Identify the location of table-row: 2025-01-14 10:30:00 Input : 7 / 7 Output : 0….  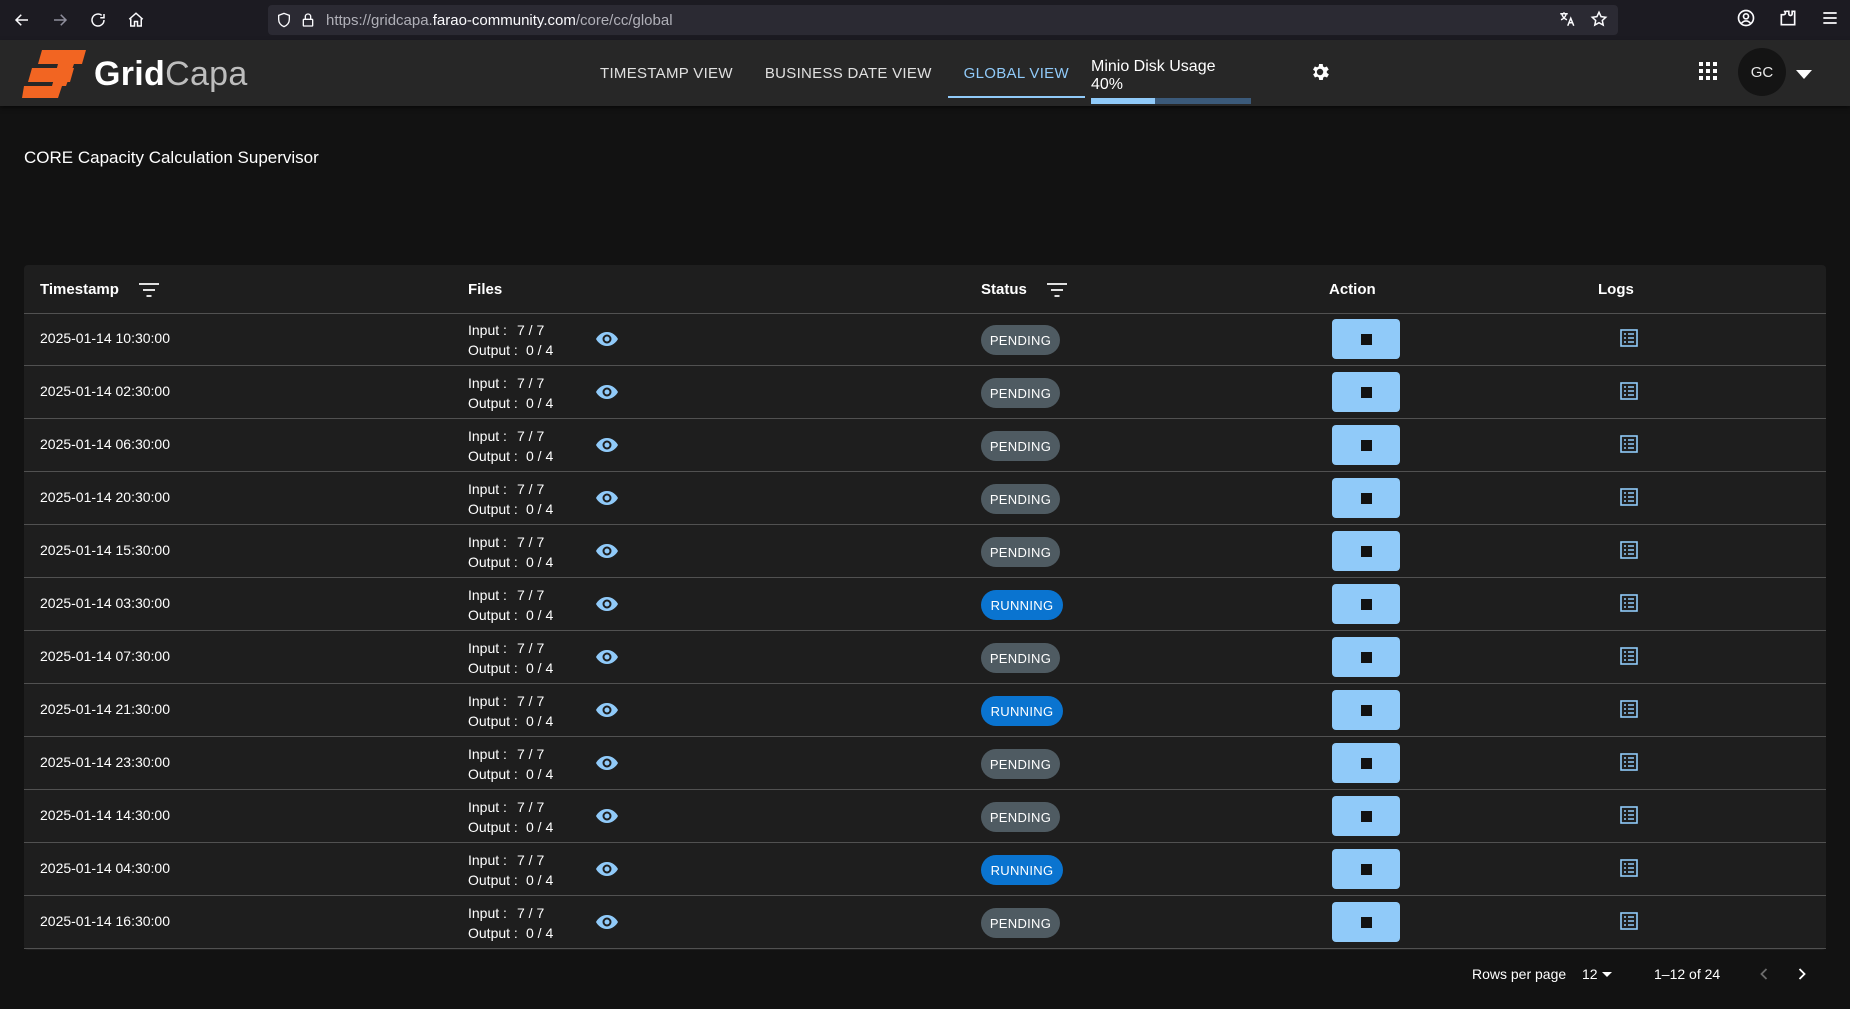
(925, 339).